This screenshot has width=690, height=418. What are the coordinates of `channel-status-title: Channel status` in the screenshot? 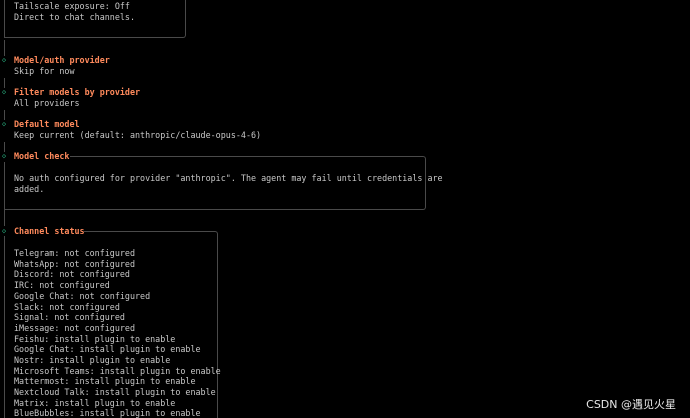 It's located at (49, 231).